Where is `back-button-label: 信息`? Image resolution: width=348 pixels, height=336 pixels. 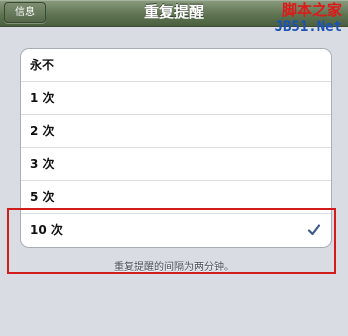
back-button-label: 信息 is located at coordinates (25, 12).